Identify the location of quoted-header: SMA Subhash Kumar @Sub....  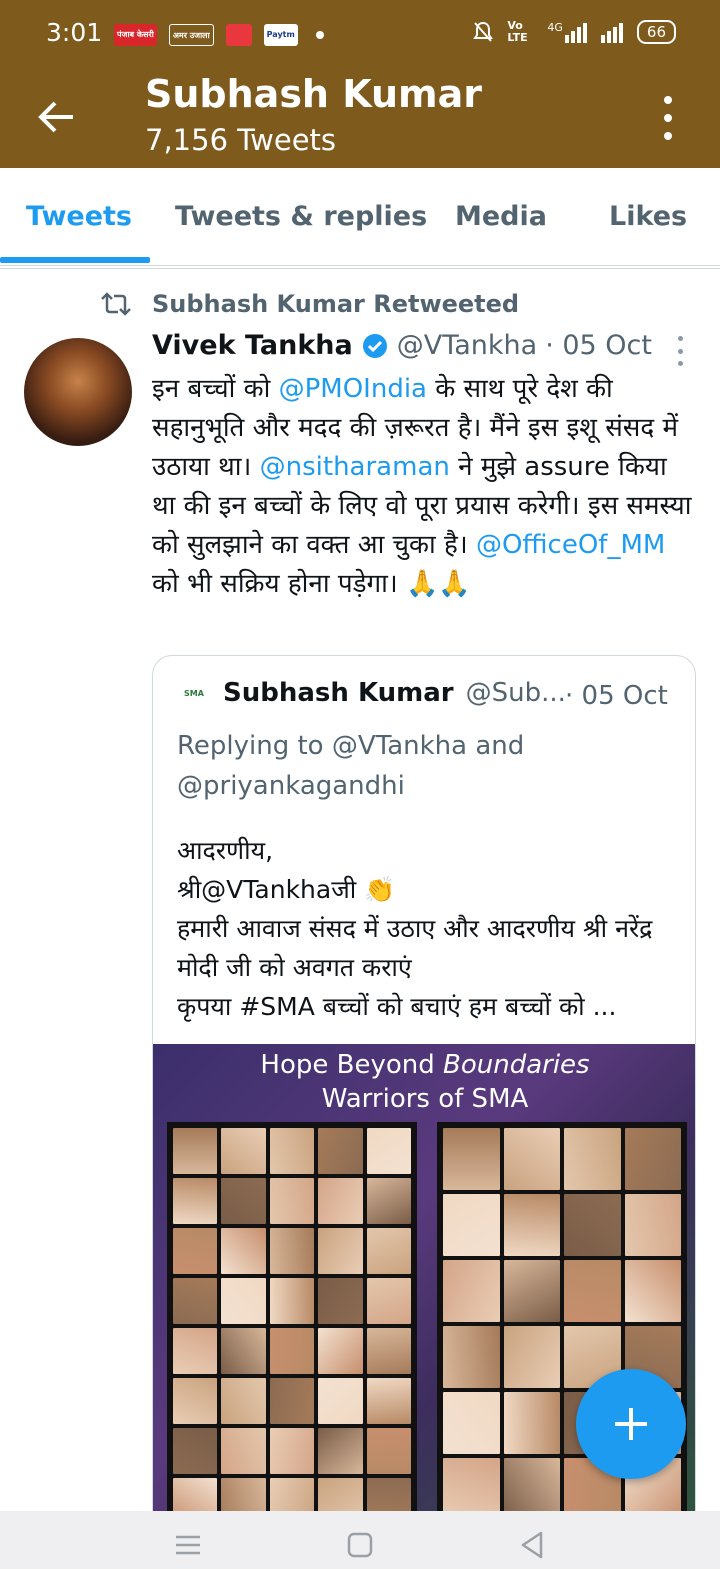
(371, 693).